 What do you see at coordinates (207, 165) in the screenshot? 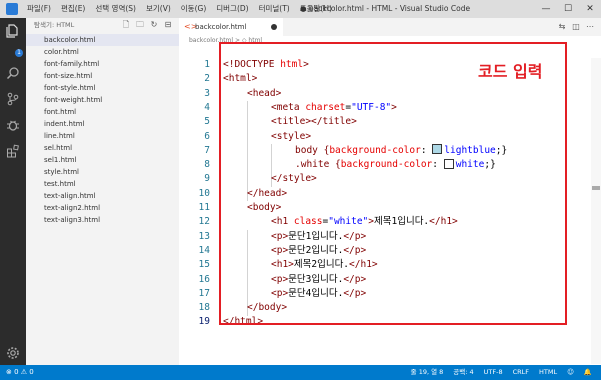
I see `line-number: 8` at bounding box center [207, 165].